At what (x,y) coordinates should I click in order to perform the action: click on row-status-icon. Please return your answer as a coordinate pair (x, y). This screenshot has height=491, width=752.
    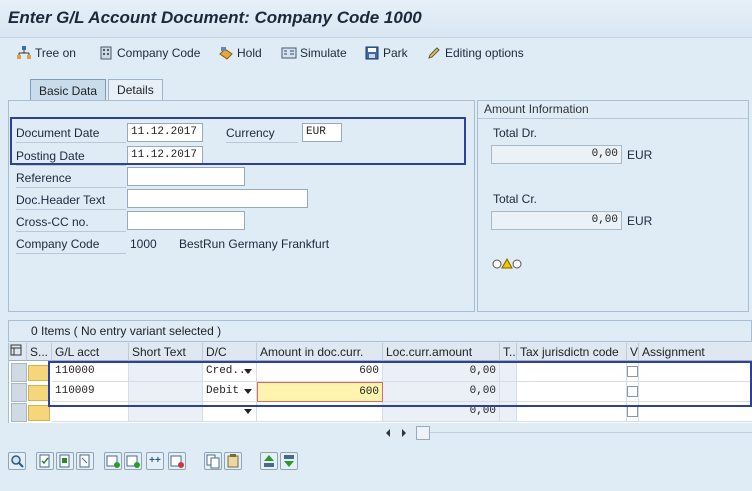
    Looking at the image, I should click on (39, 373).